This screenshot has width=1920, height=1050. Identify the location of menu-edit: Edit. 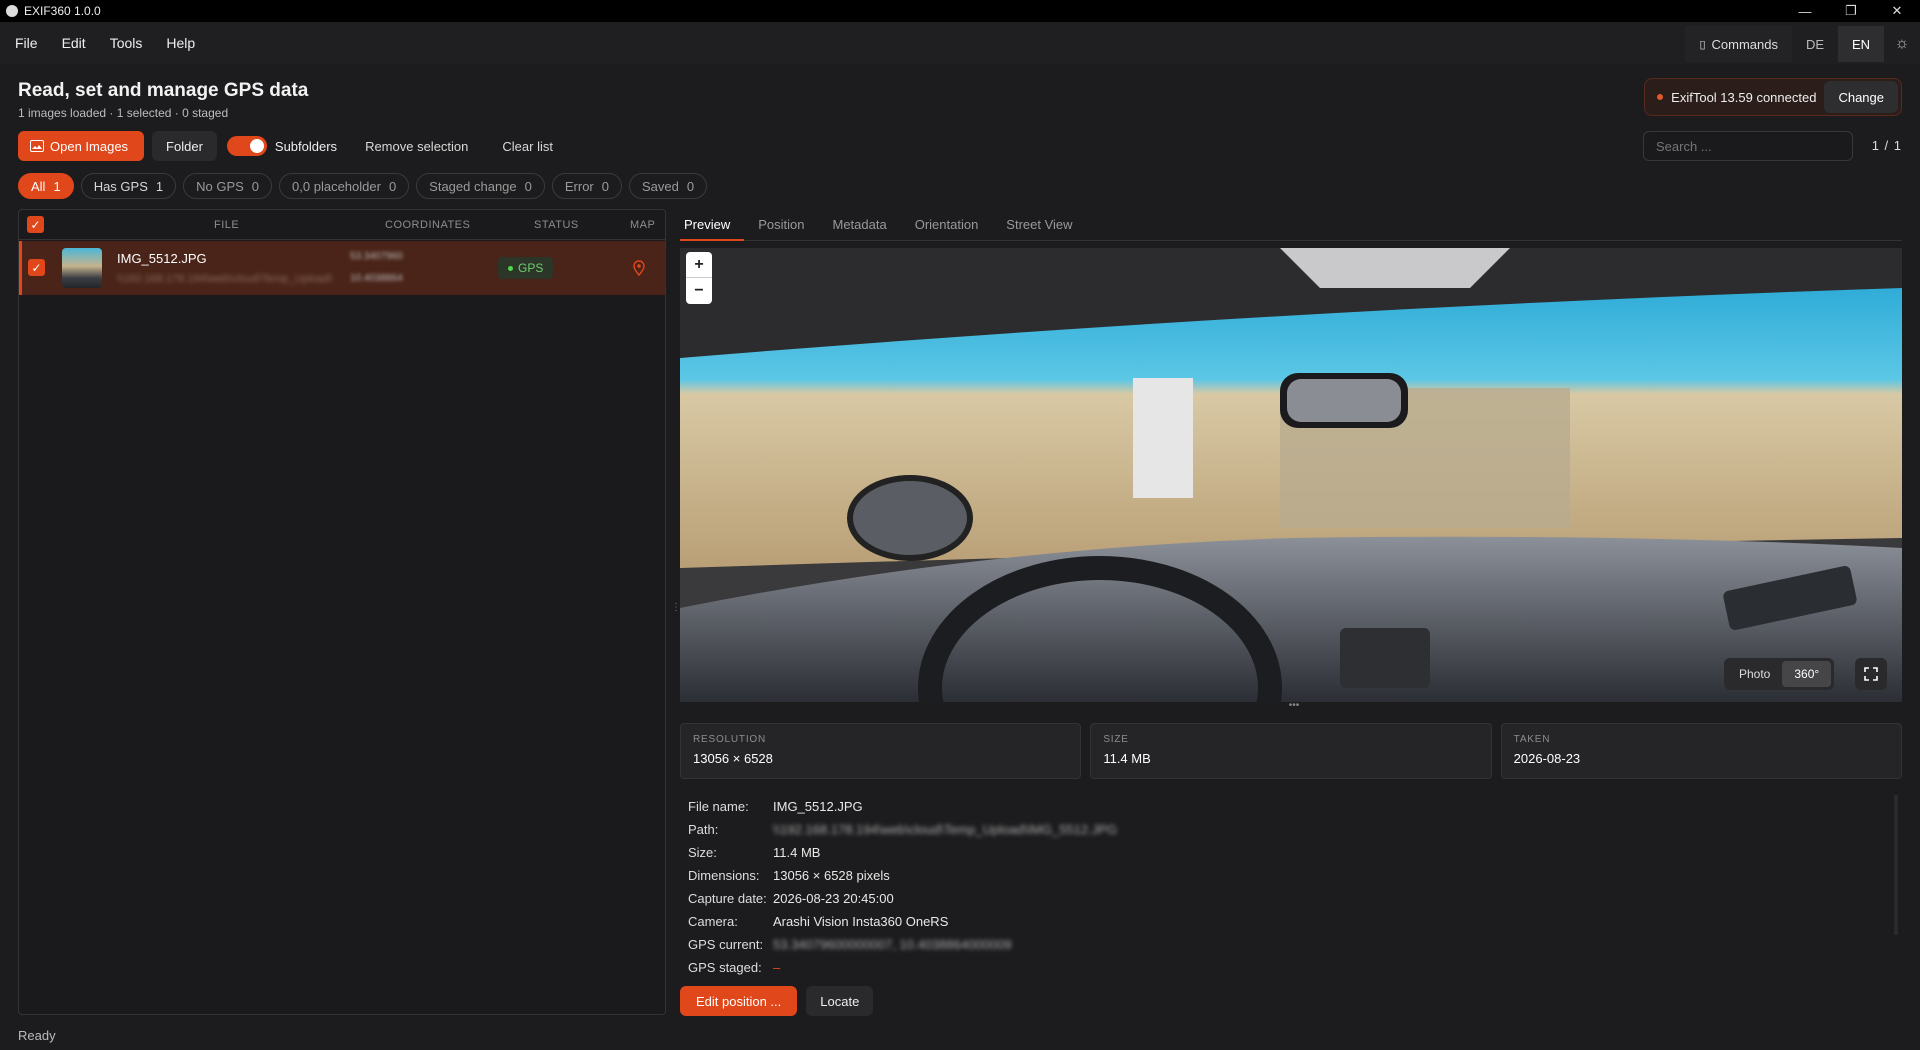
(74, 43).